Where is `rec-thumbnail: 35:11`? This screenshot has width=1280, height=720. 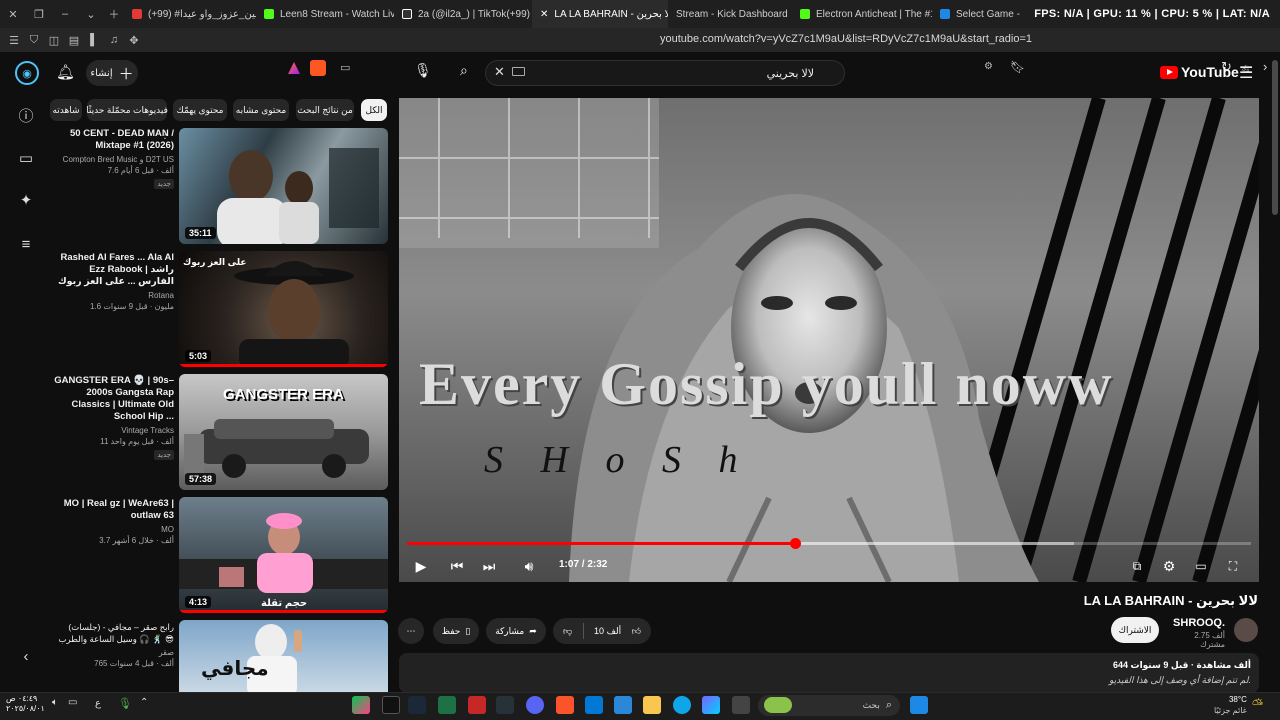
rec-thumbnail: 35:11 is located at coordinates (283, 186).